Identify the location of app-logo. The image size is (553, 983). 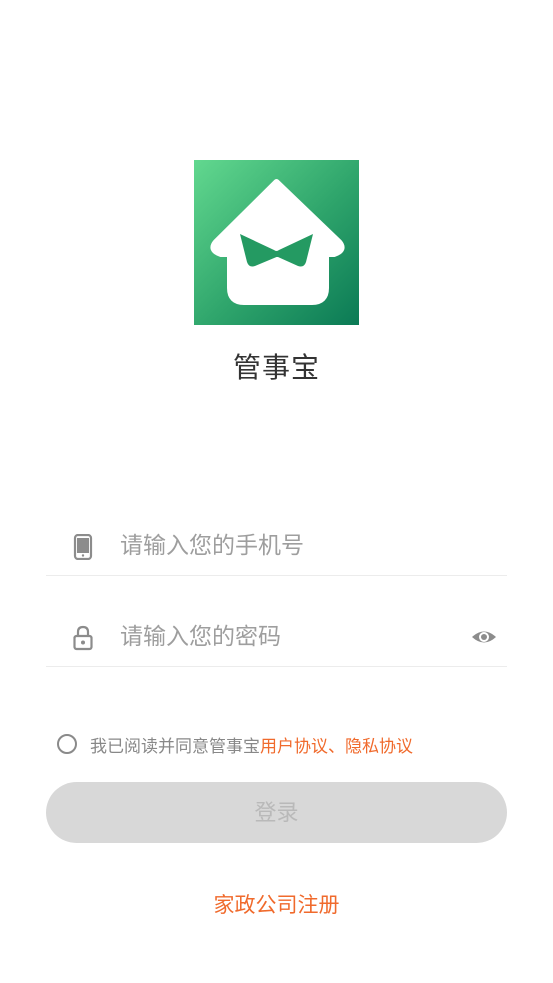
(276, 242).